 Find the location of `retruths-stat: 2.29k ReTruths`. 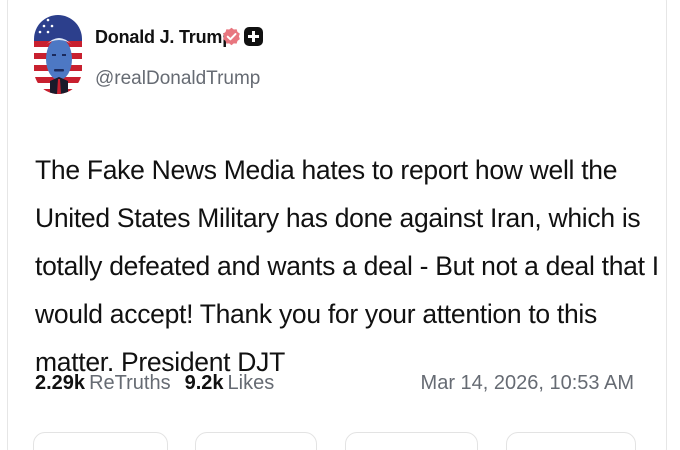

retruths-stat: 2.29k ReTruths is located at coordinates (103, 383).